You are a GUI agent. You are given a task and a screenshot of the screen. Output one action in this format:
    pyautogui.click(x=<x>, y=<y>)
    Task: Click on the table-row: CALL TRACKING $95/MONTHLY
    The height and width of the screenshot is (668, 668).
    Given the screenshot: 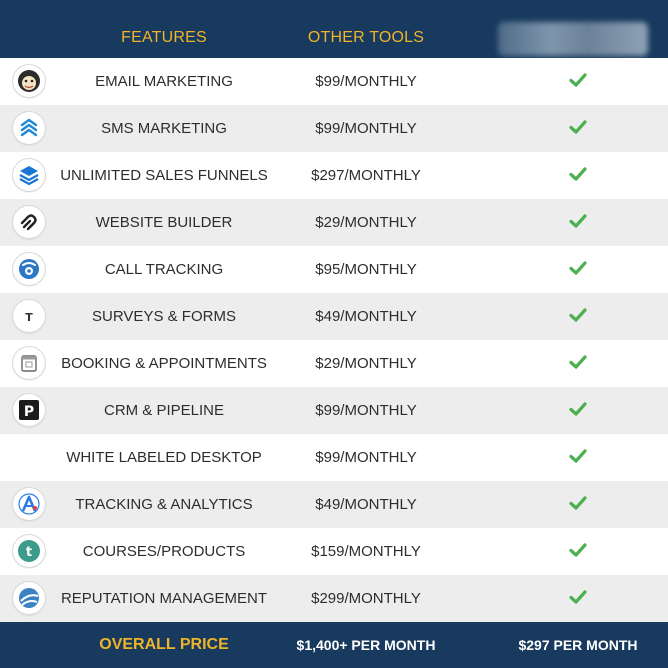 What is the action you would take?
    pyautogui.click(x=334, y=269)
    